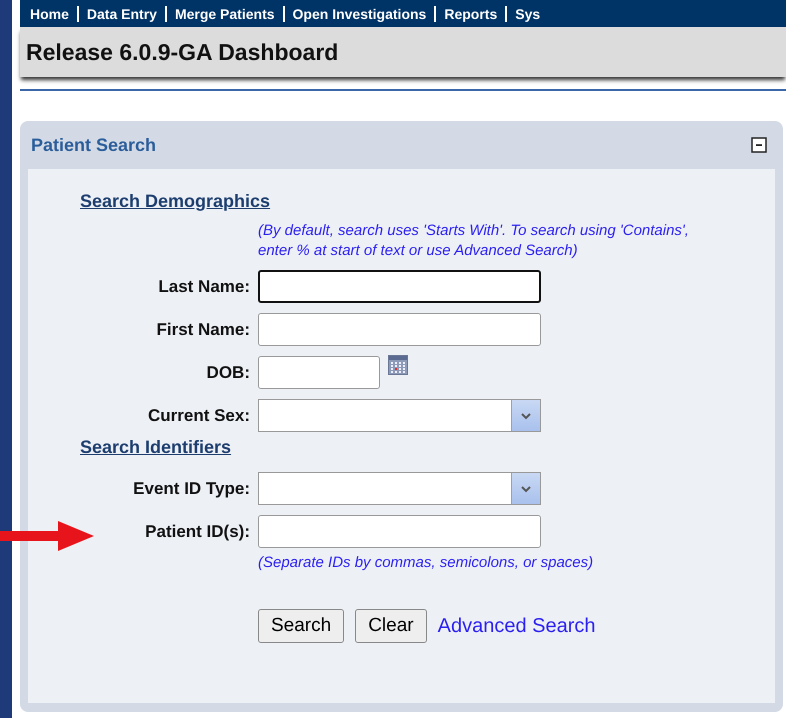 This screenshot has width=786, height=718. What do you see at coordinates (199, 416) in the screenshot?
I see `field-label: Current Sex:` at bounding box center [199, 416].